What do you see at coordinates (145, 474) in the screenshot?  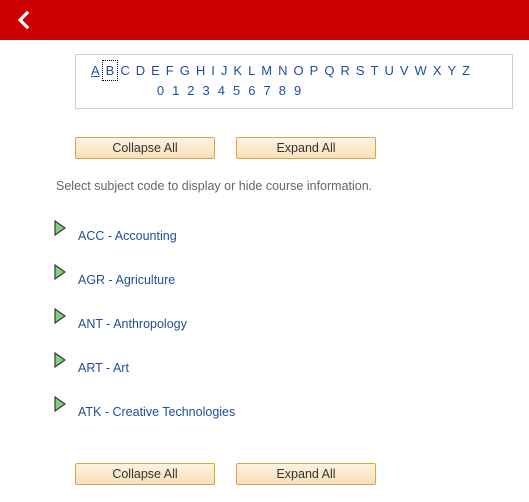 I see `collapse-all-button-bottom: Collapse All` at bounding box center [145, 474].